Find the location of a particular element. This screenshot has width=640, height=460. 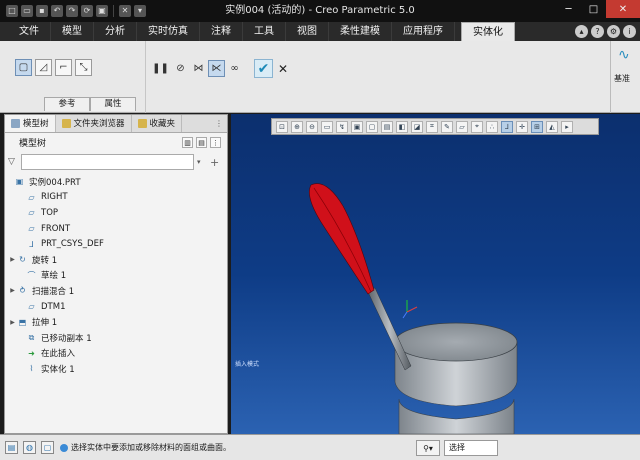

maximize-button: □ is located at coordinates (593, 9).